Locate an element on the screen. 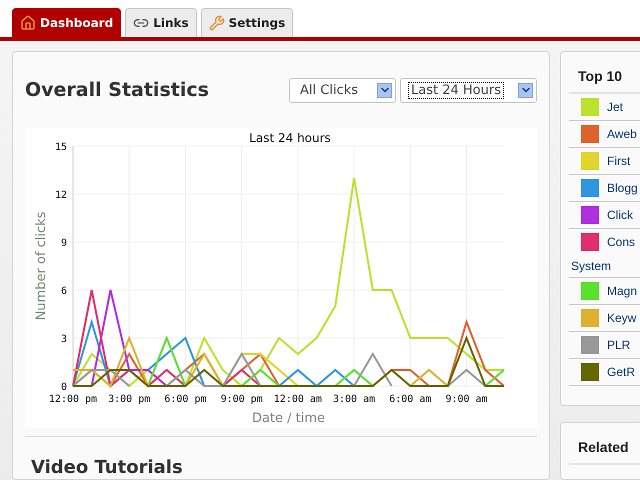 Image resolution: width=640 pixels, height=480 pixels. x-tick-label: 9:00 pm is located at coordinates (241, 399).